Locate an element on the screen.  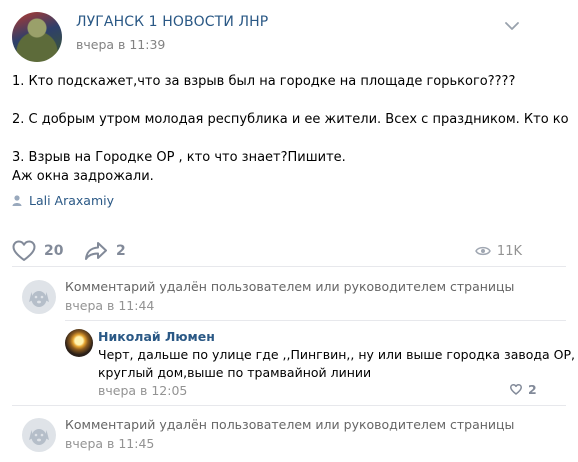
commenter-avatar is located at coordinates (79, 343).